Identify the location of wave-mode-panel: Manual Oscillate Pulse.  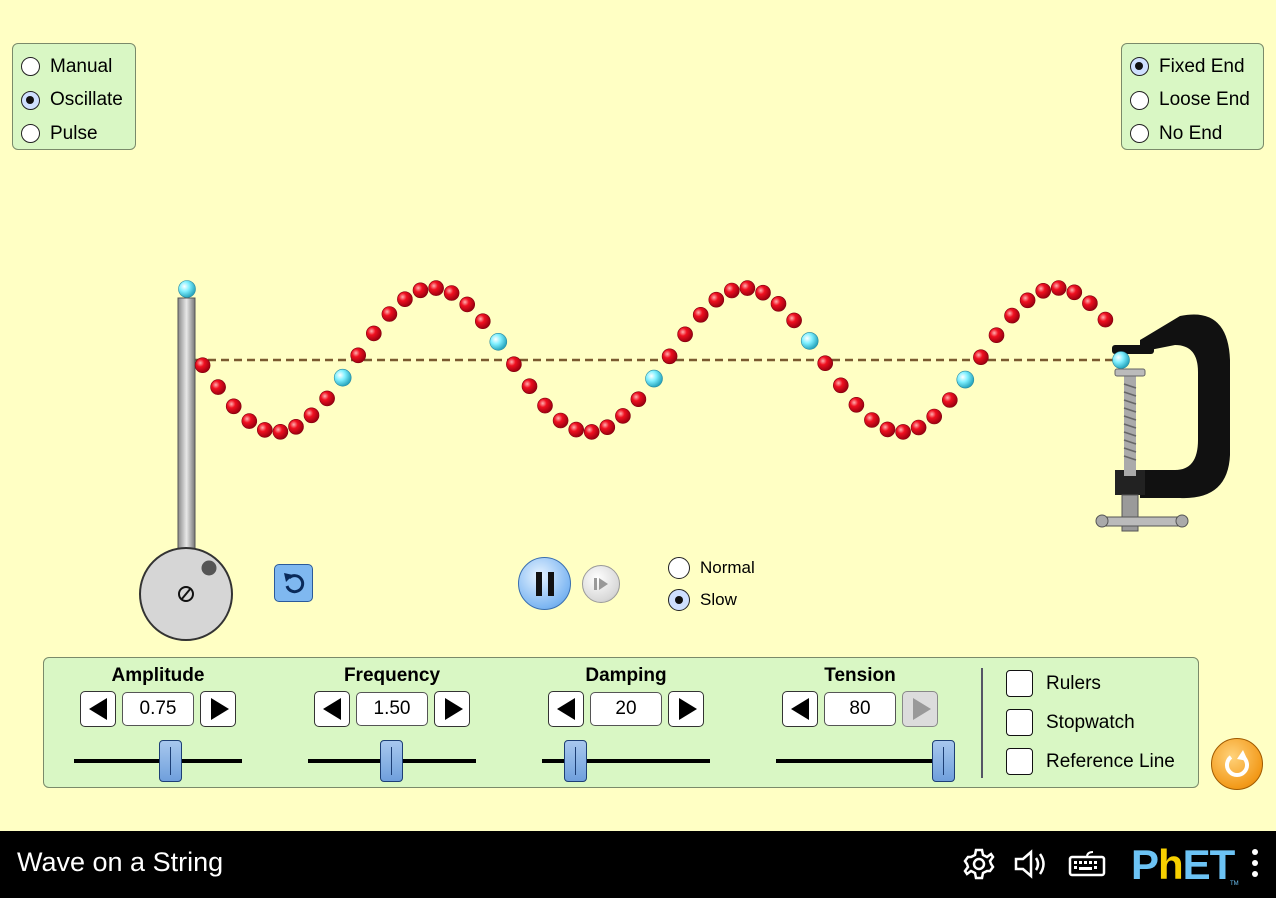
(74, 96).